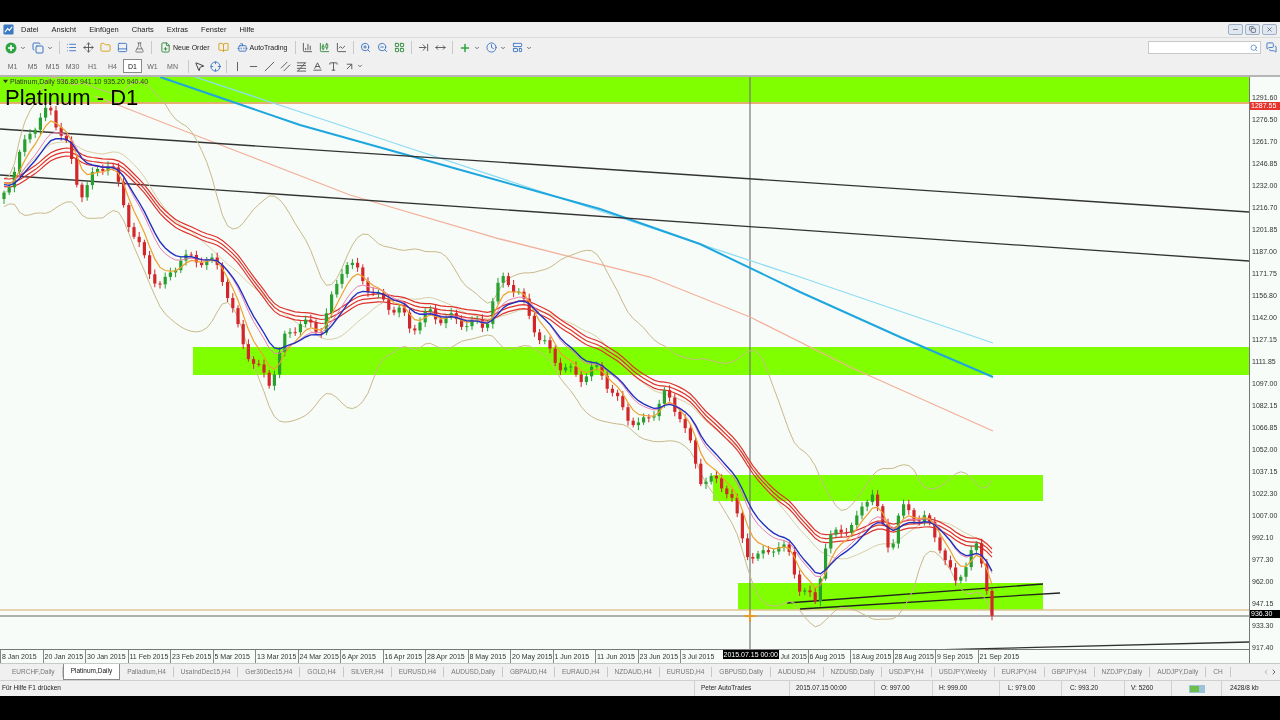  I want to click on text-tool-icon, so click(317, 66).